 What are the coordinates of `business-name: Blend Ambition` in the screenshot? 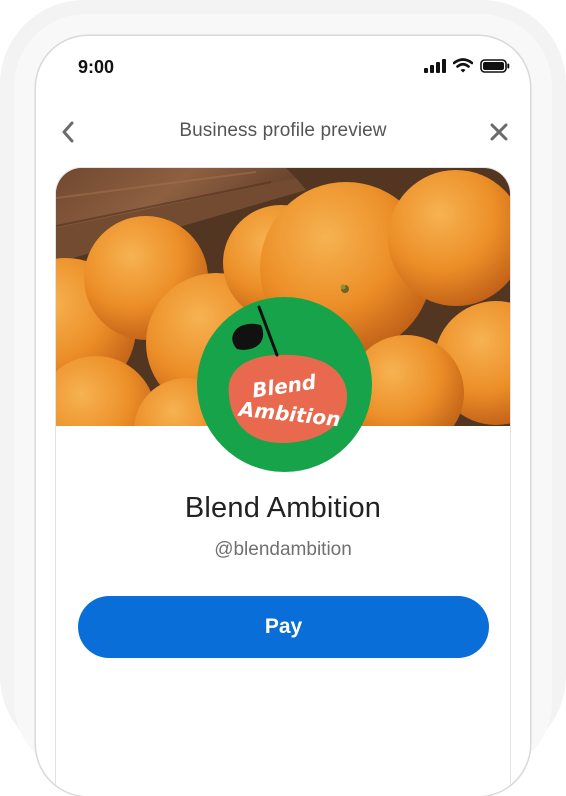 It's located at (283, 508).